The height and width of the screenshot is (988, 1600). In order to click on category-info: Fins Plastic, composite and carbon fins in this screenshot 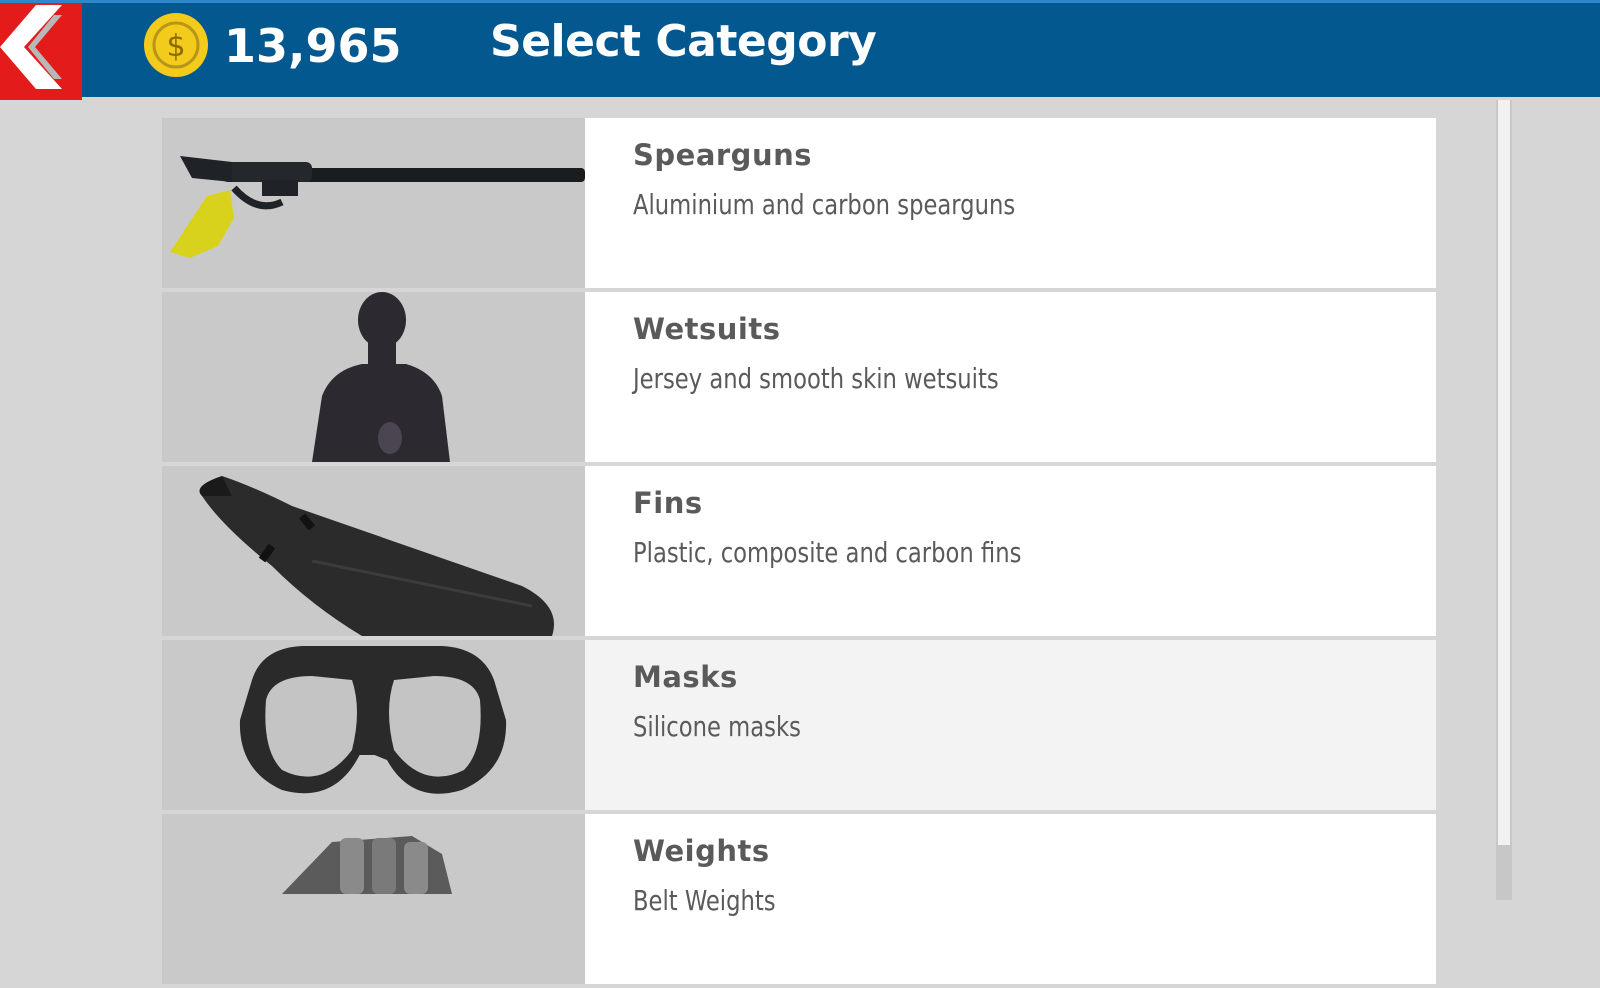, I will do `click(1010, 551)`.